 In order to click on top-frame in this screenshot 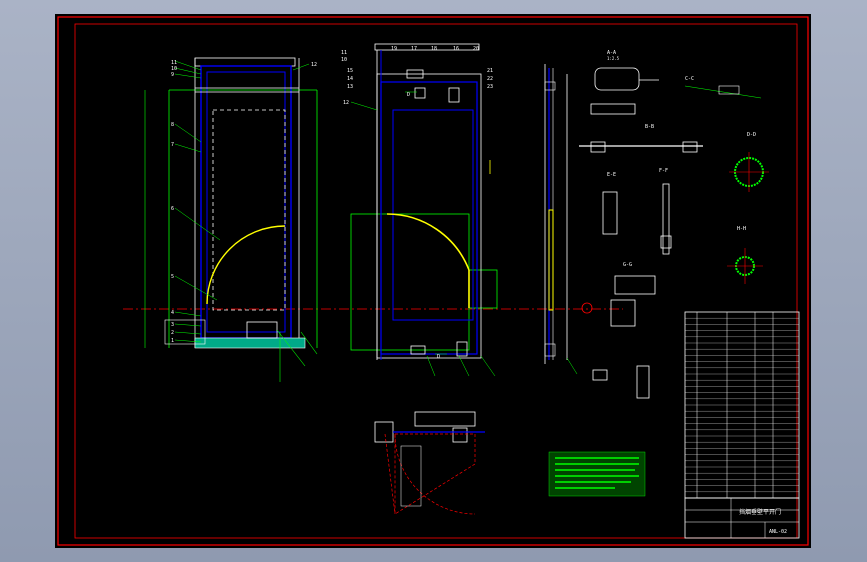, I will do `click(245, 62)`.